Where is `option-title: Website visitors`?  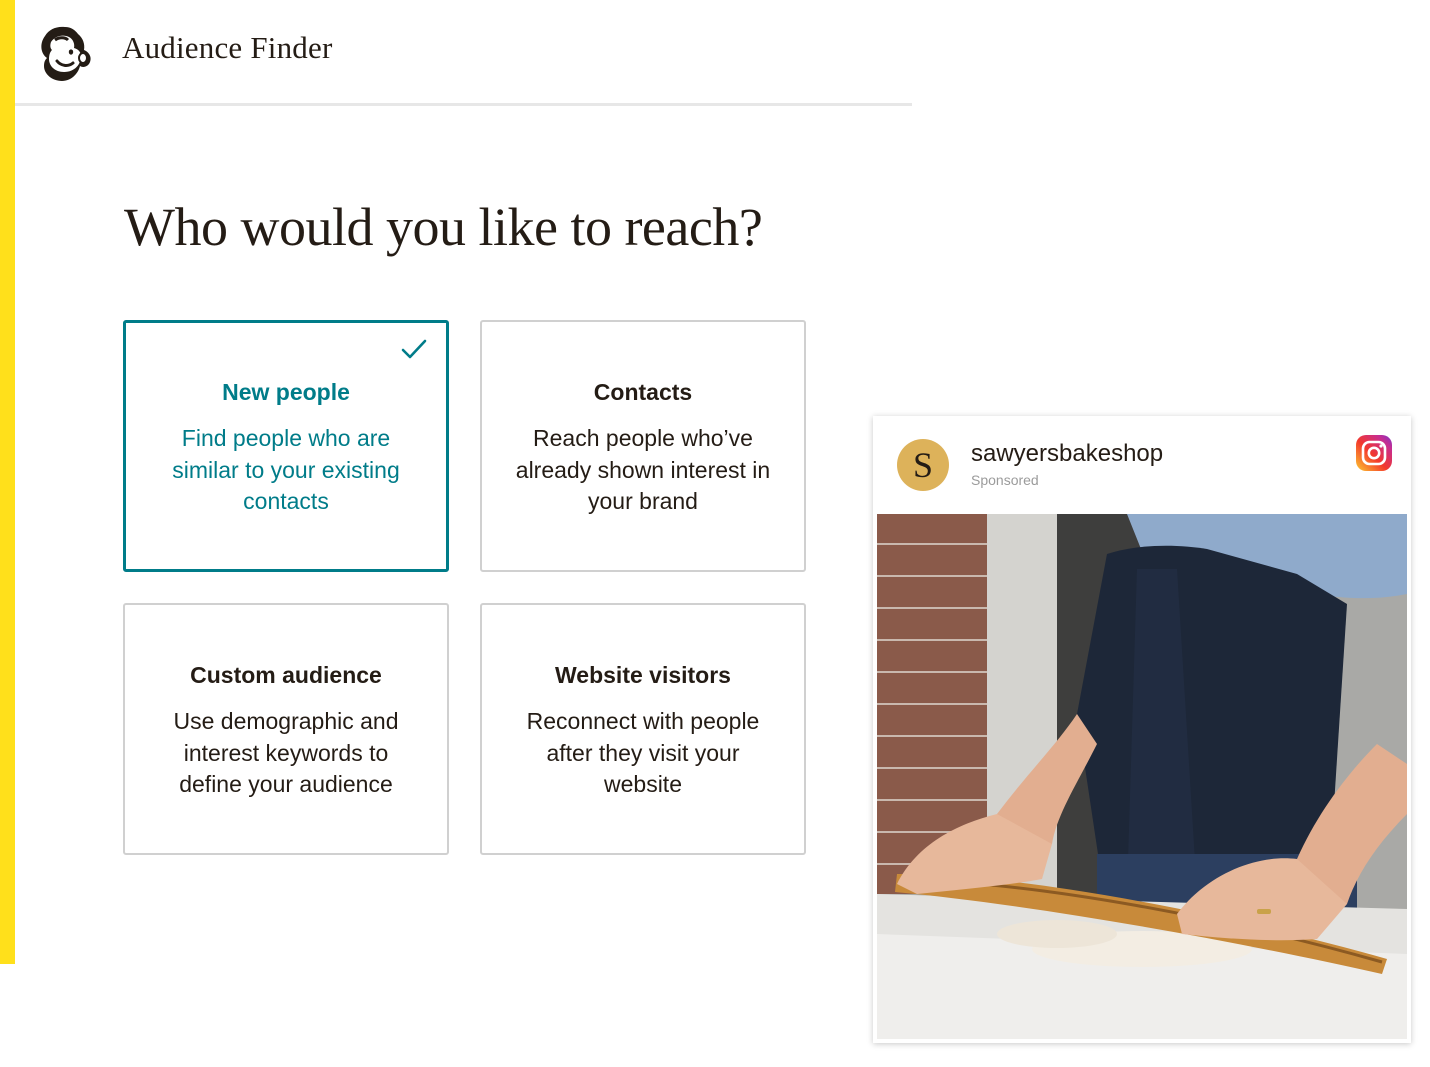
option-title: Website visitors is located at coordinates (643, 675).